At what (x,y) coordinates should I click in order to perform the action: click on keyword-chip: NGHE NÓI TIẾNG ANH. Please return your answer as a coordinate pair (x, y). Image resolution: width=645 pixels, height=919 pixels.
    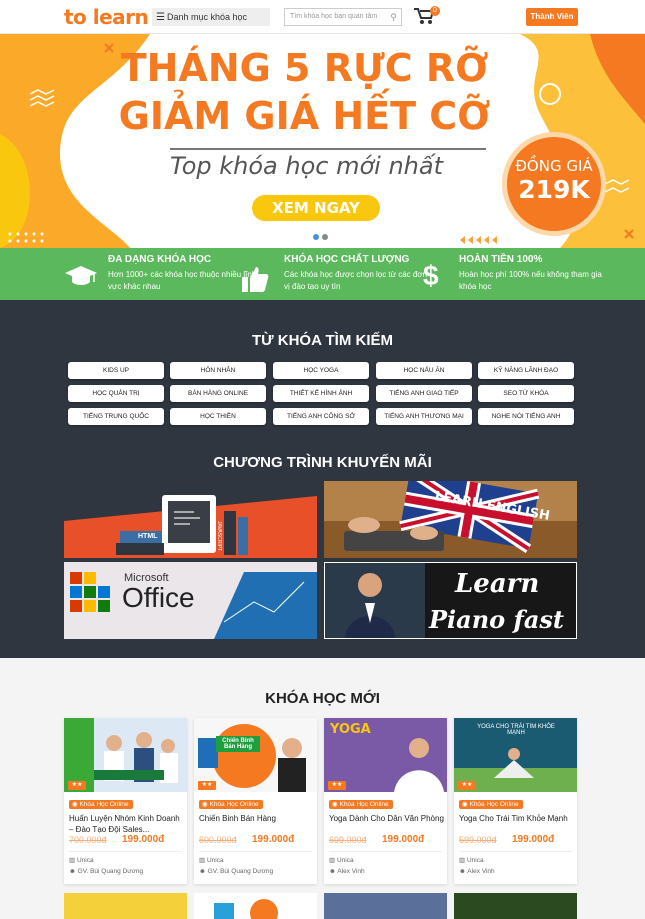
    Looking at the image, I should click on (526, 416).